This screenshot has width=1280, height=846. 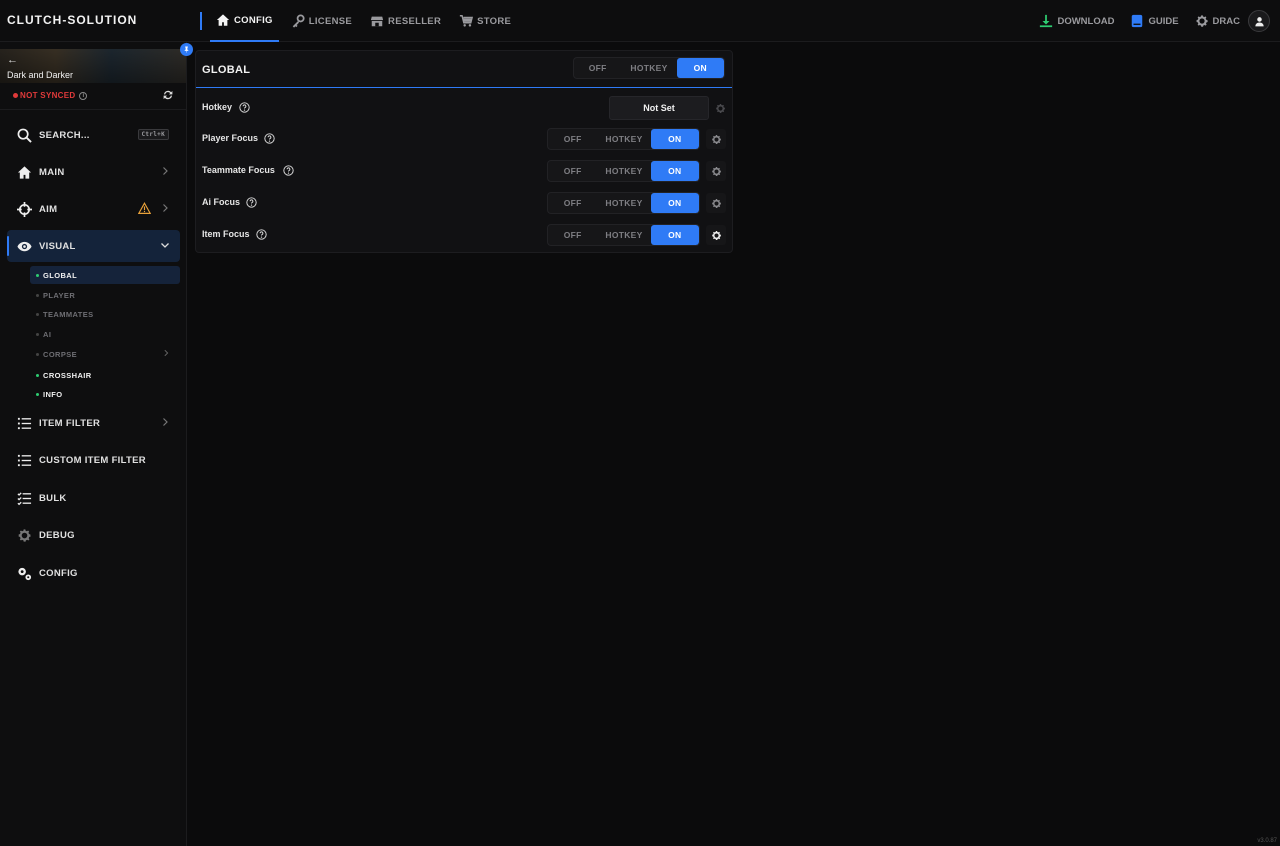 I want to click on teammate-focus-settings-button, so click(x=716, y=171).